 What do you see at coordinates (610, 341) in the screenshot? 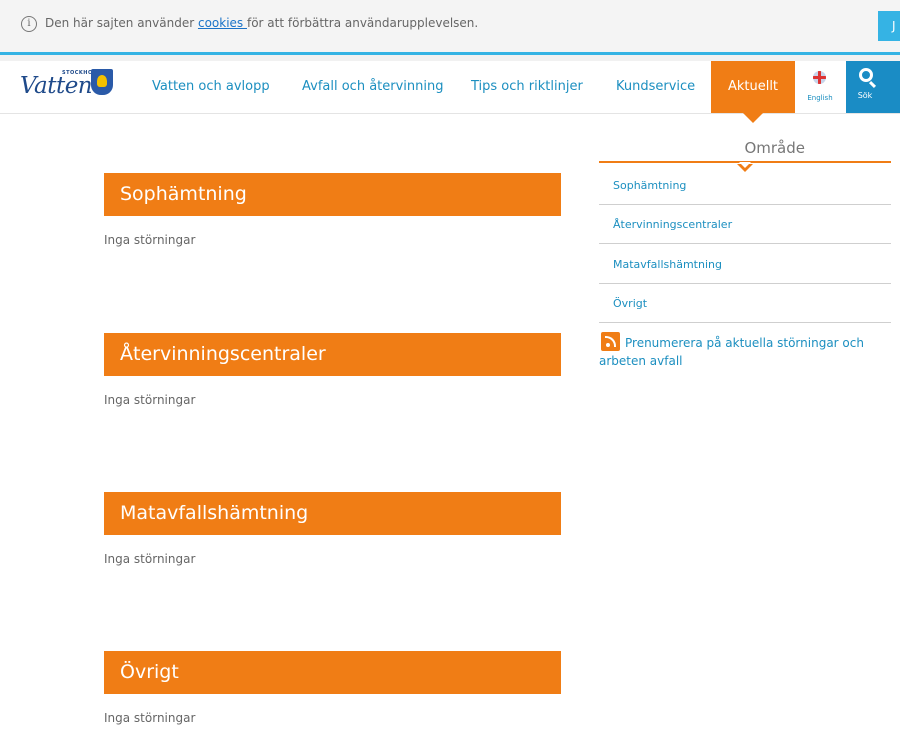
I see `rss-icon` at bounding box center [610, 341].